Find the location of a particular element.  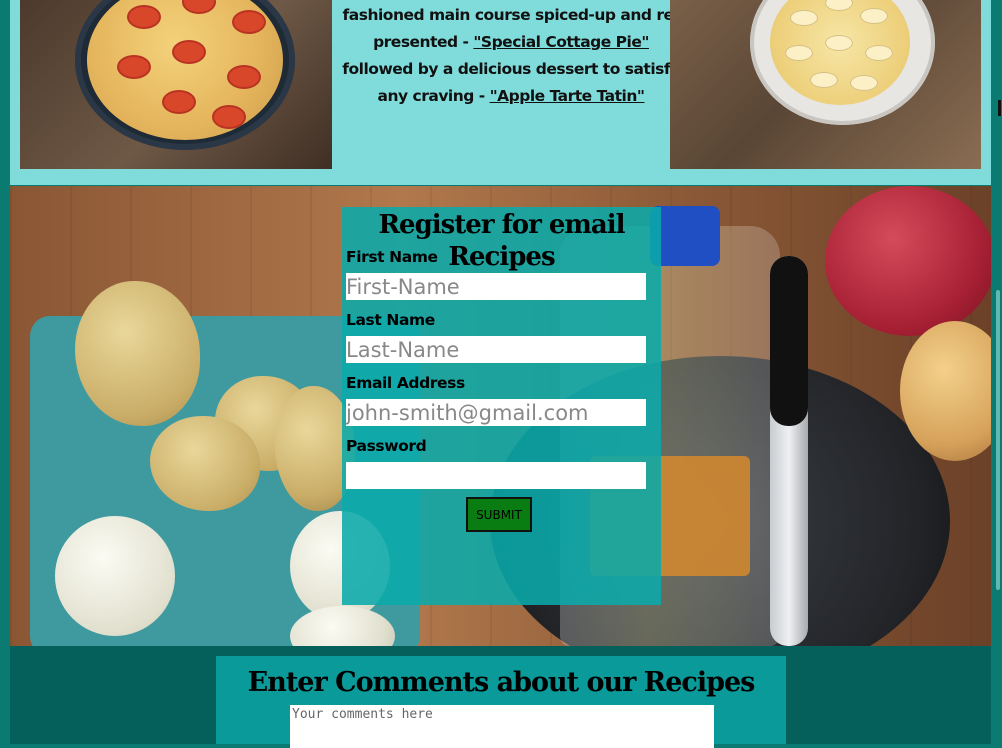

password-input is located at coordinates (496, 475).